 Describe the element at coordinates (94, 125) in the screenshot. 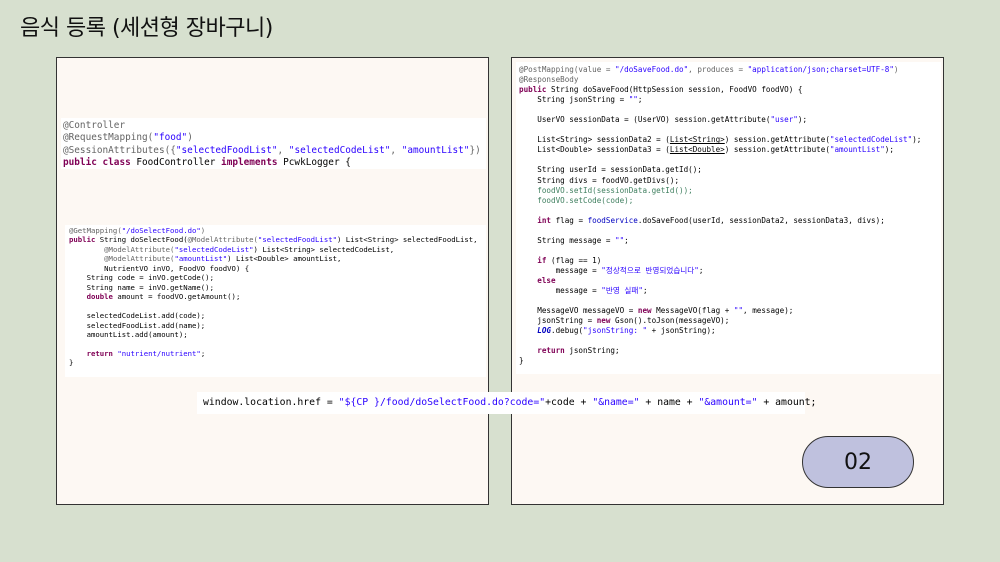

I see `code-token: @Controller` at that location.